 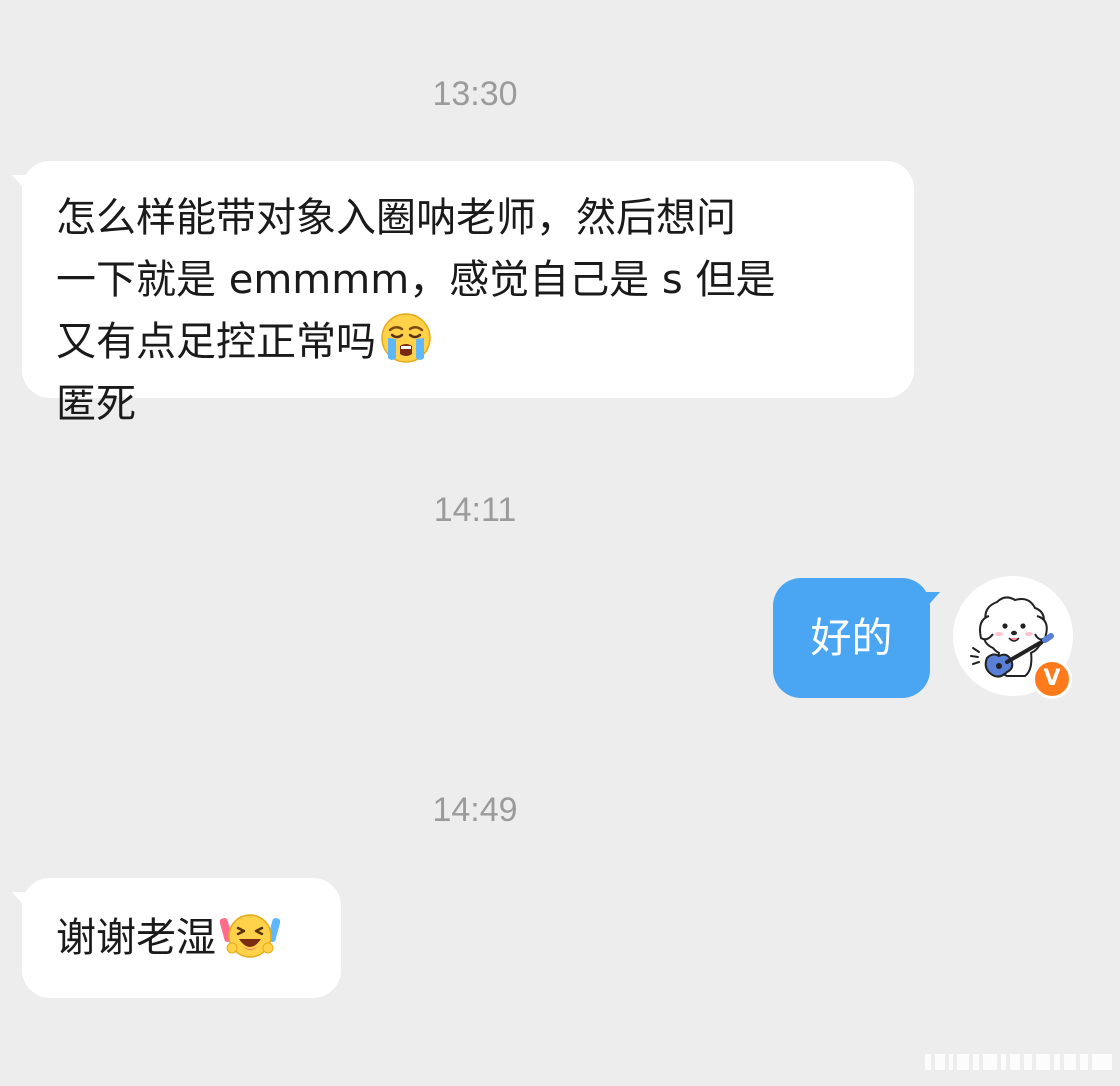 What do you see at coordinates (851, 638) in the screenshot?
I see `message-text: 好的` at bounding box center [851, 638].